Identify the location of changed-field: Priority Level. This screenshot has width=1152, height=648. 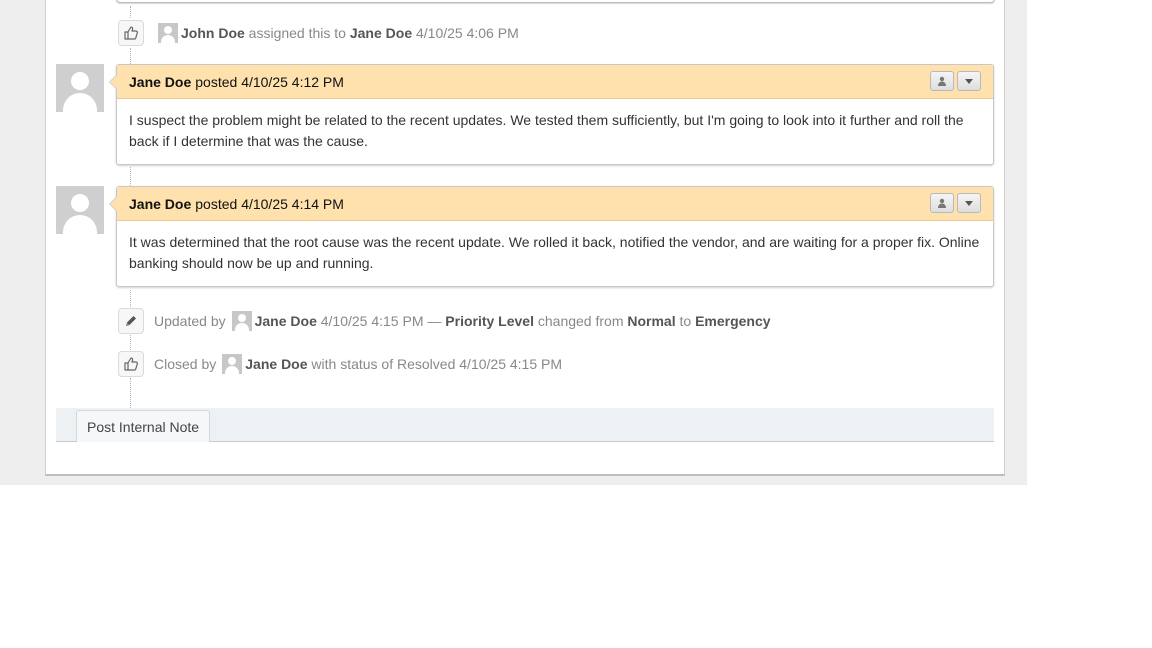
(489, 321).